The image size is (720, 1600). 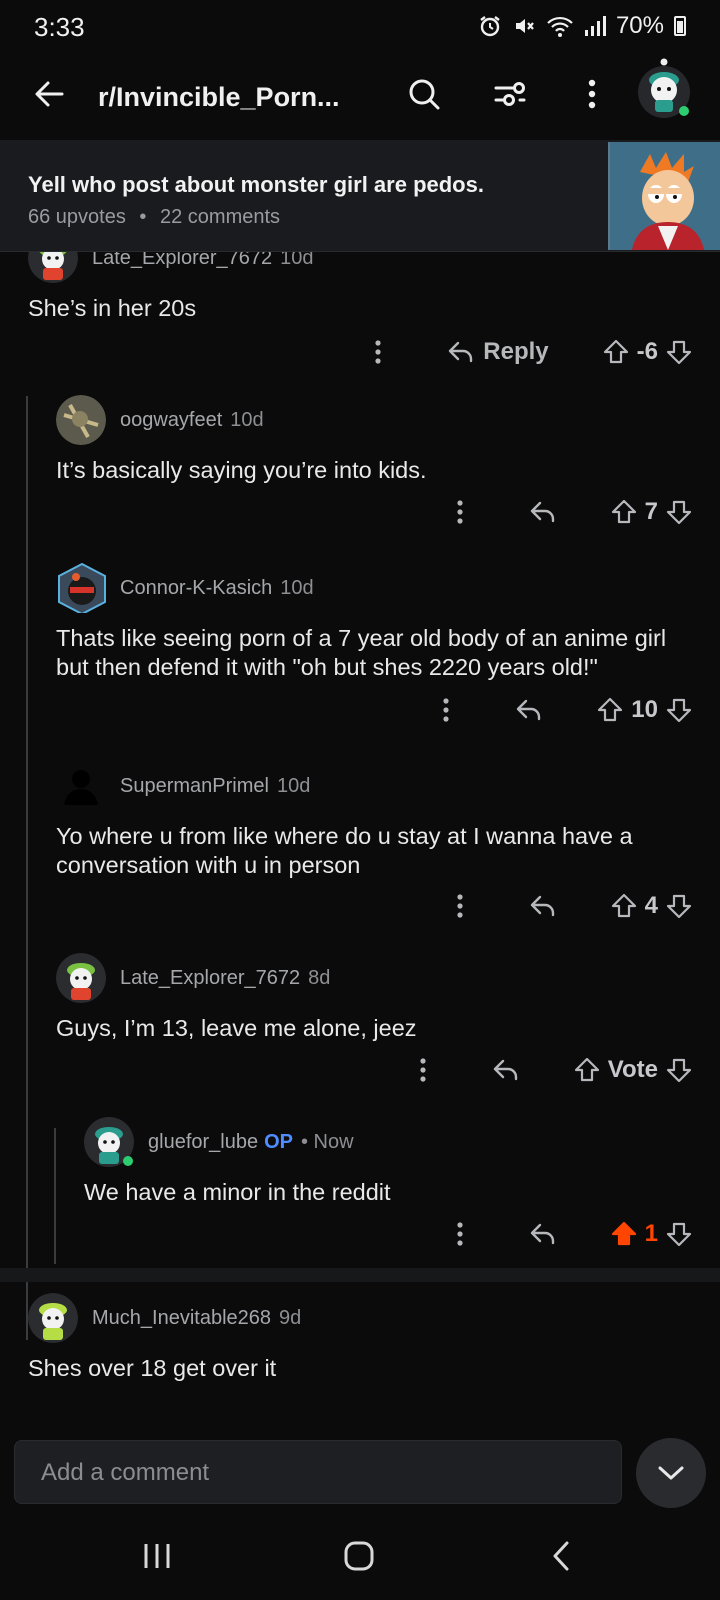 What do you see at coordinates (632, 1069) in the screenshot?
I see `vote-label: Vote` at bounding box center [632, 1069].